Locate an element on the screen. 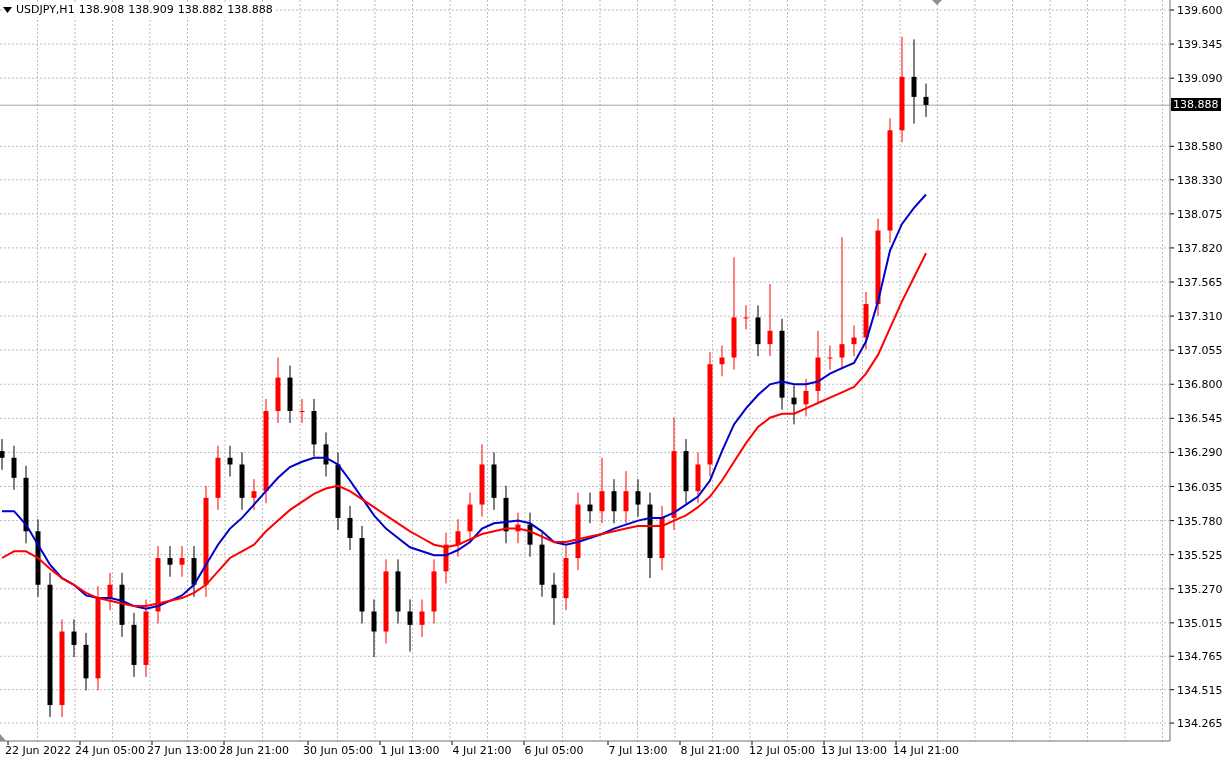  price-axis-label: 135.780 is located at coordinates (1200, 521).